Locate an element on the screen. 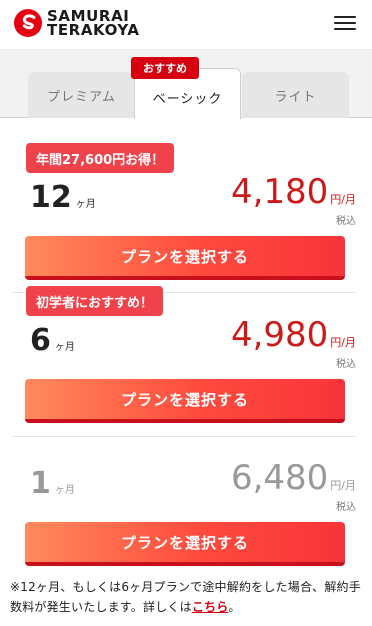 This screenshot has height=626, width=372. plan-1-months: 1 is located at coordinates (40, 483).